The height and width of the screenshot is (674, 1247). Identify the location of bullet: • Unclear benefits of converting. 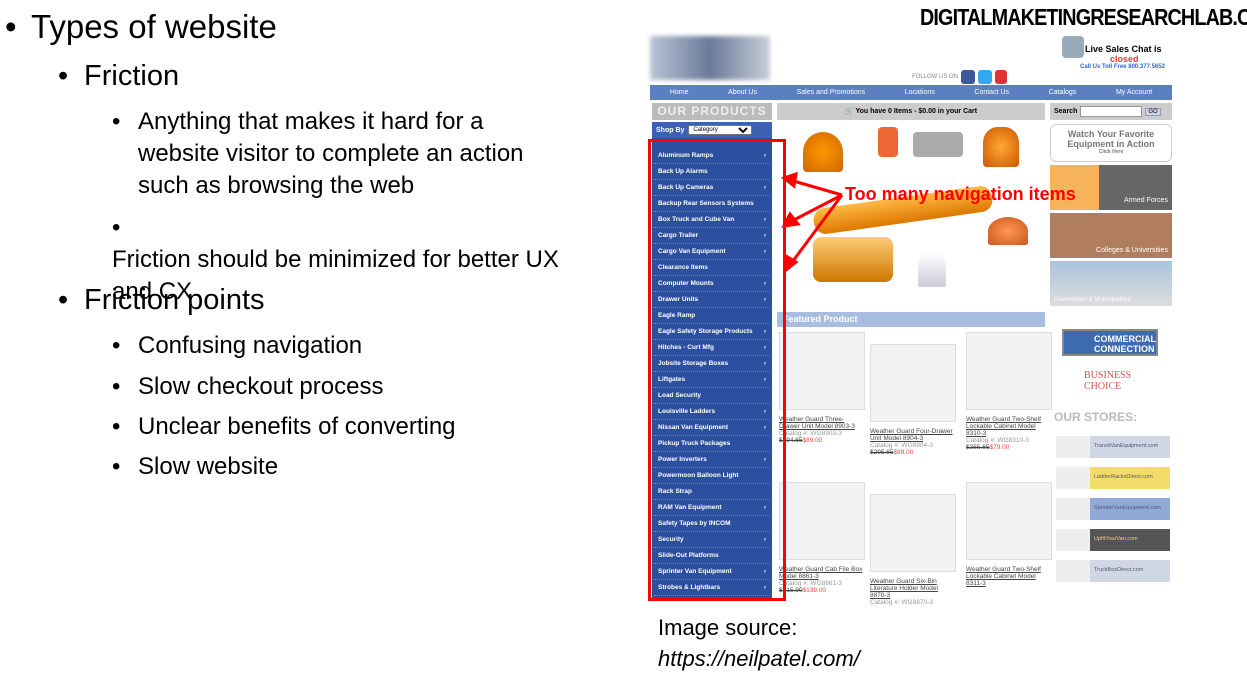
(284, 426).